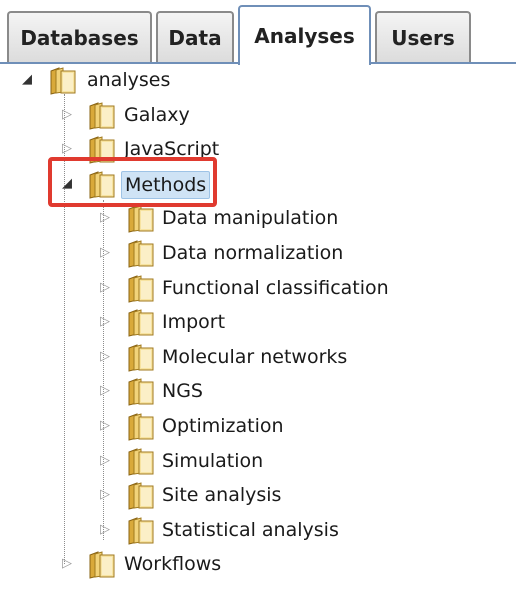  I want to click on tree-item-label: Import, so click(194, 322).